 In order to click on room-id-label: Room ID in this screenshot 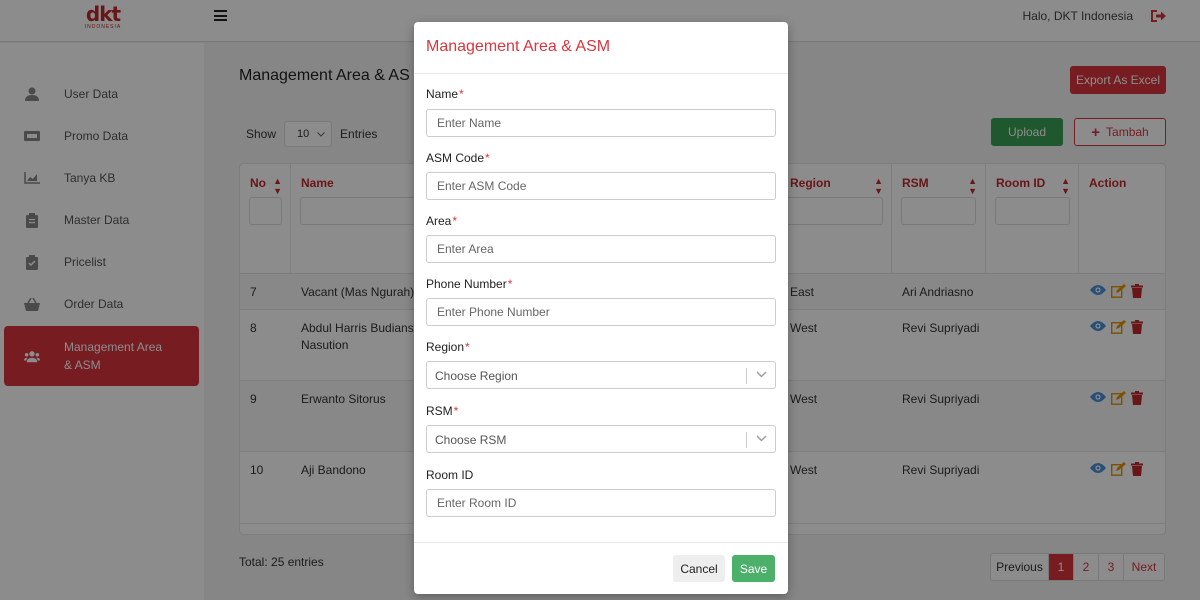, I will do `click(450, 475)`.